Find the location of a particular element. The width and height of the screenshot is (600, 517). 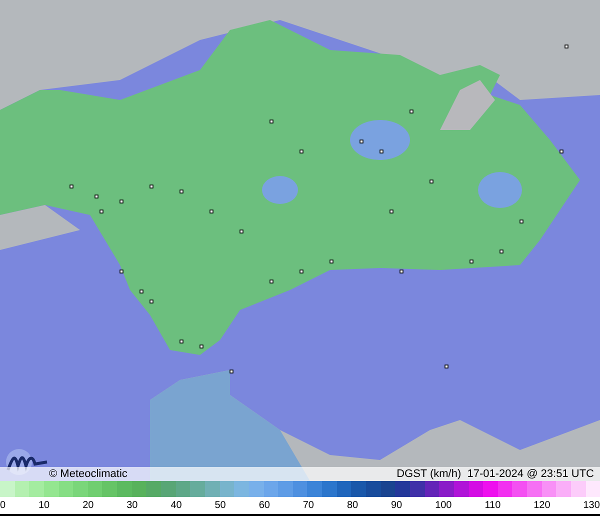

scale-label: 60 is located at coordinates (264, 505).